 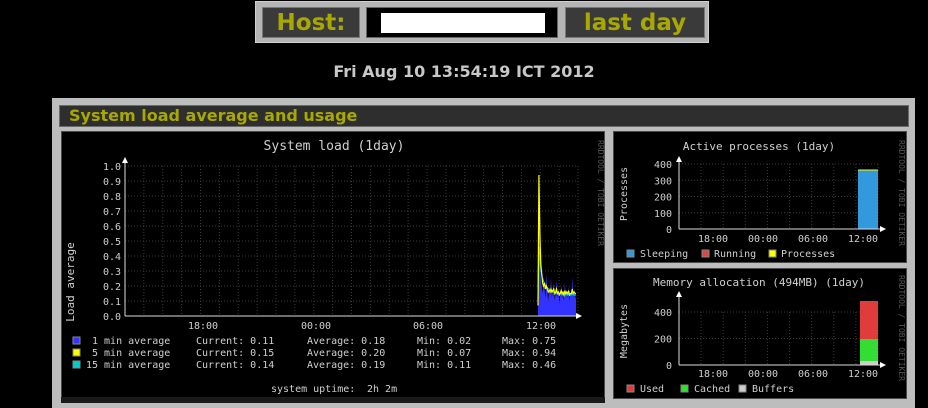 I want to click on sleeping-area, so click(x=868, y=199).